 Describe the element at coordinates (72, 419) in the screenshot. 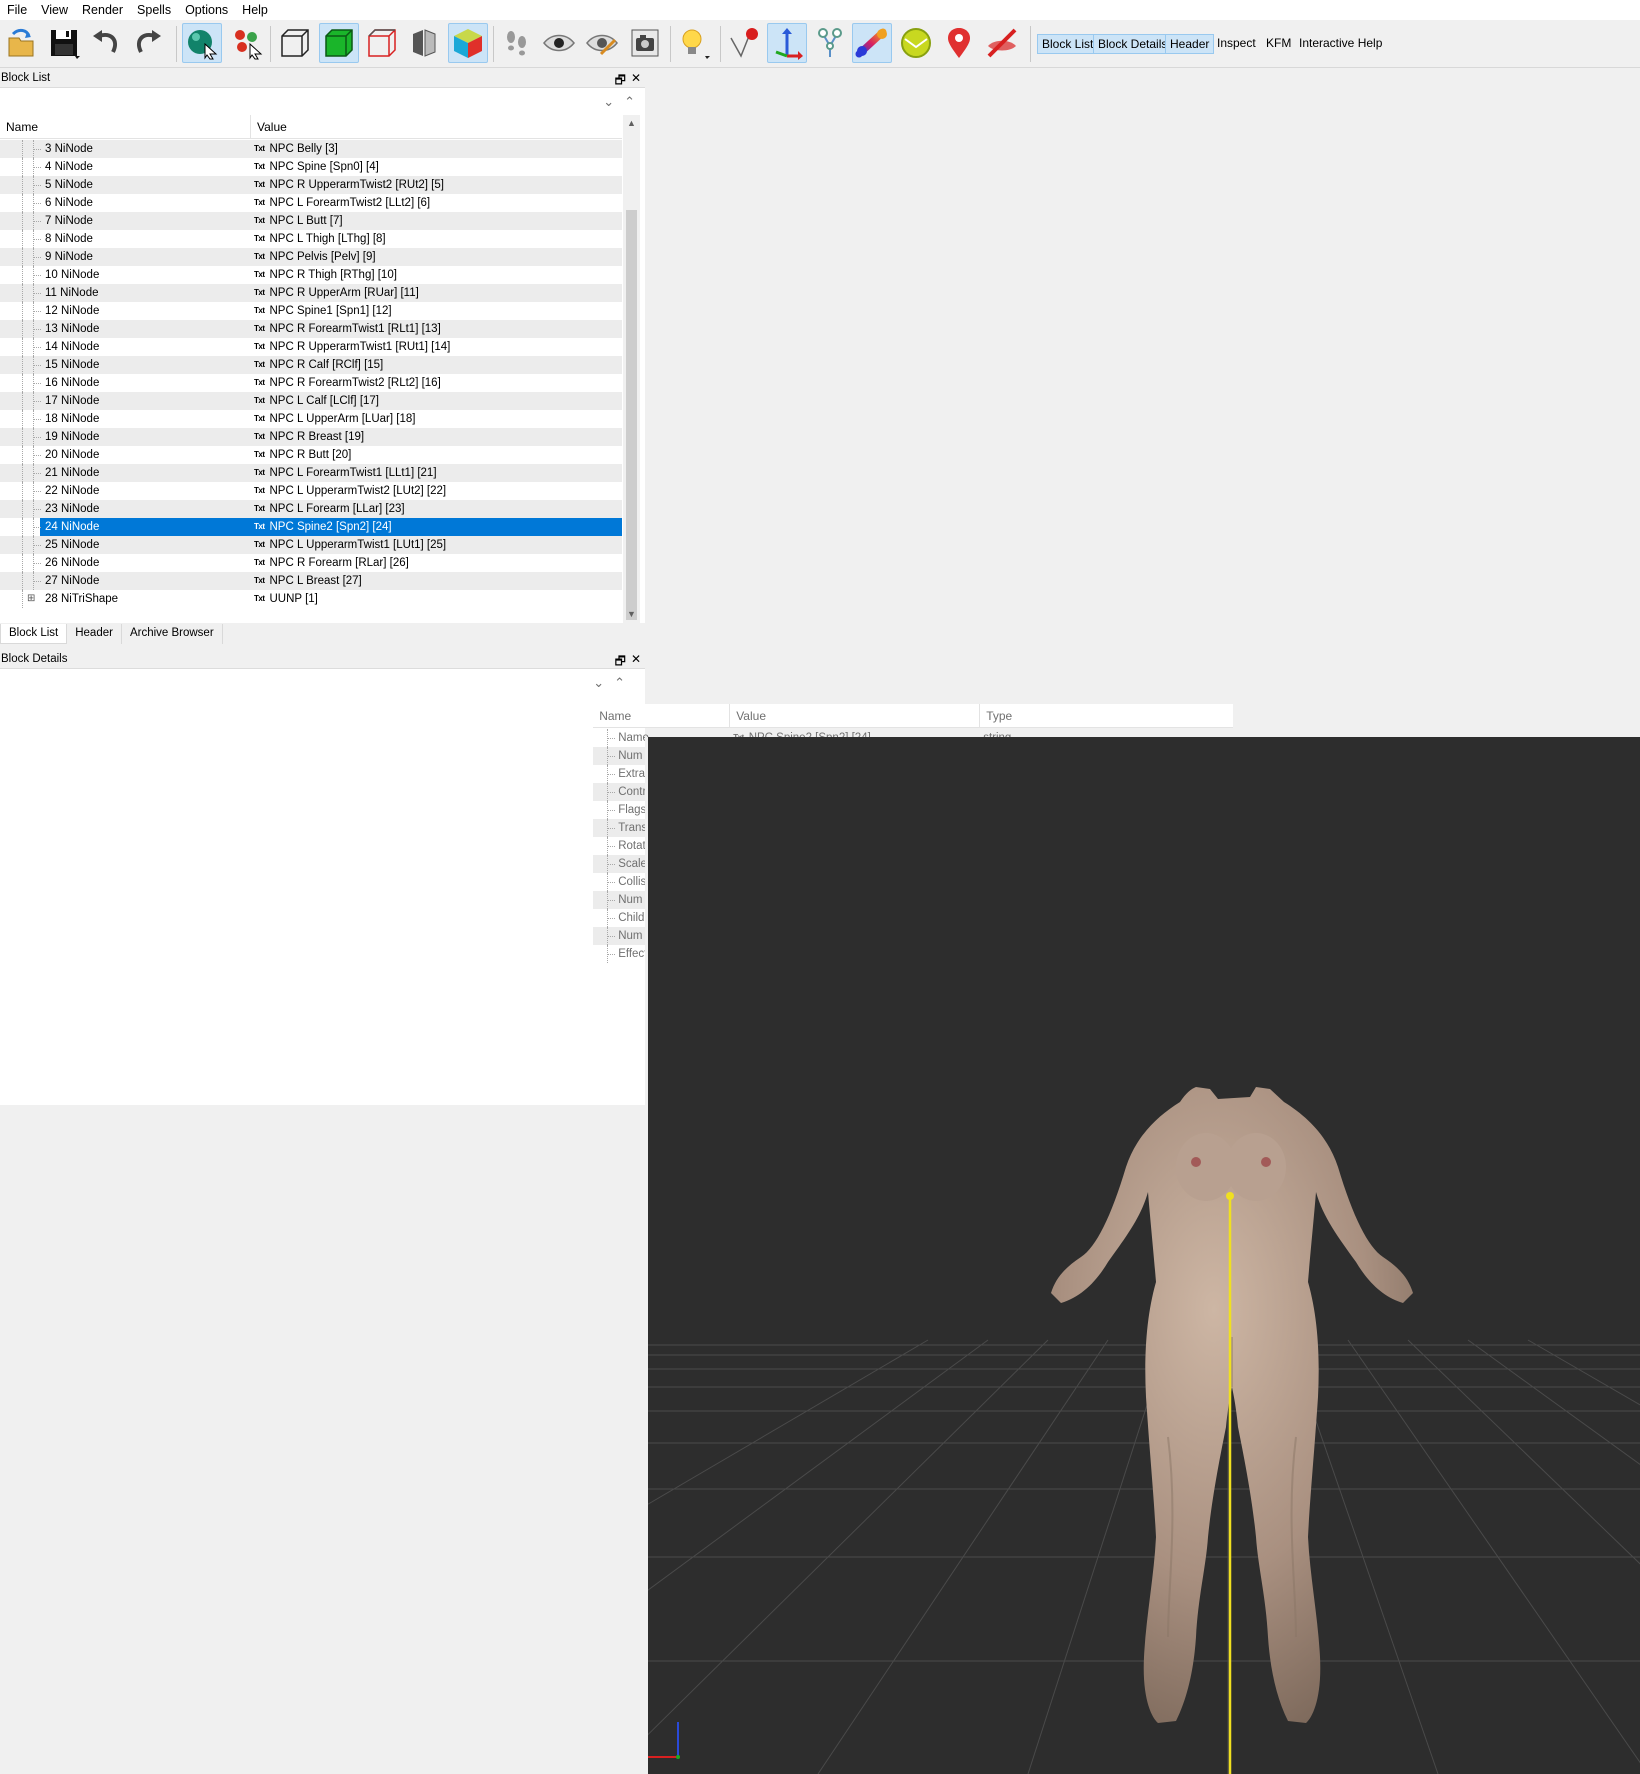

I see `row-name: 18 NiNode` at that location.